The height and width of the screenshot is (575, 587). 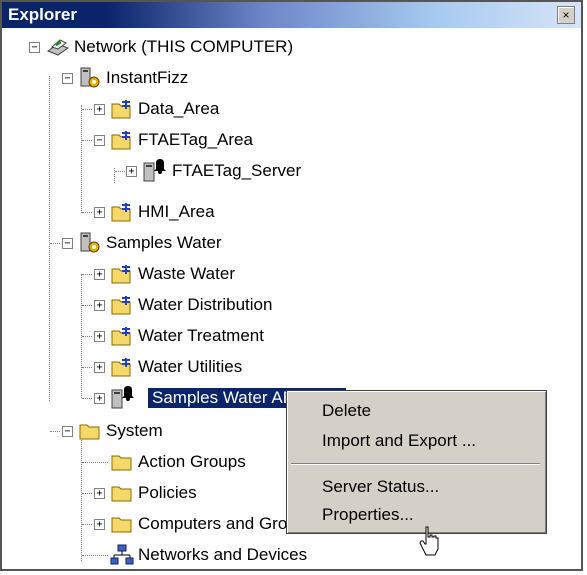 What do you see at coordinates (195, 139) in the screenshot?
I see `tree-label: FTAETag_Area` at bounding box center [195, 139].